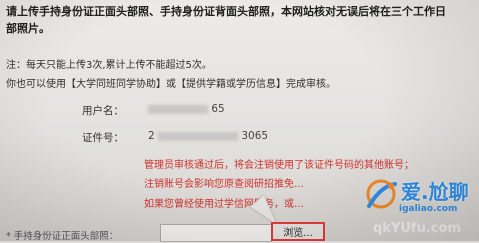 This screenshot has height=243, width=479. I want to click on username-suffix: 65, so click(218, 109).